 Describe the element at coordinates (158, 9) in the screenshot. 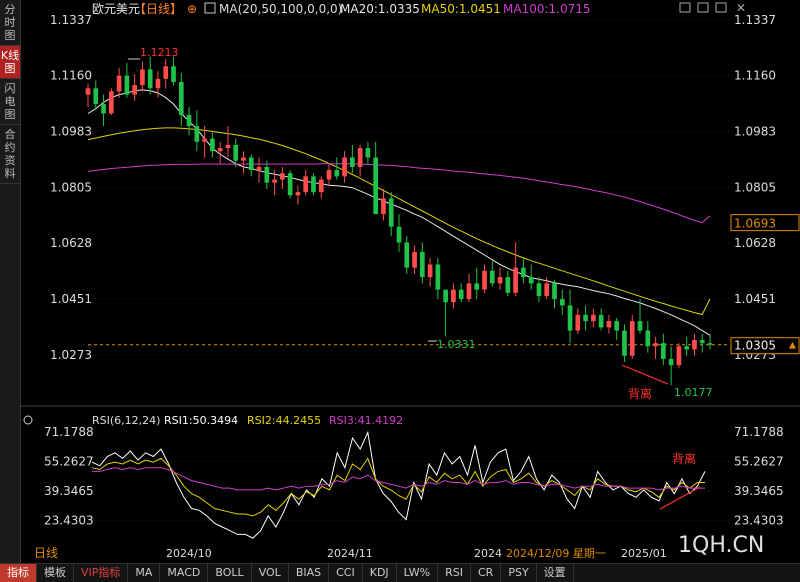

I see `period-label: 【日线】` at that location.